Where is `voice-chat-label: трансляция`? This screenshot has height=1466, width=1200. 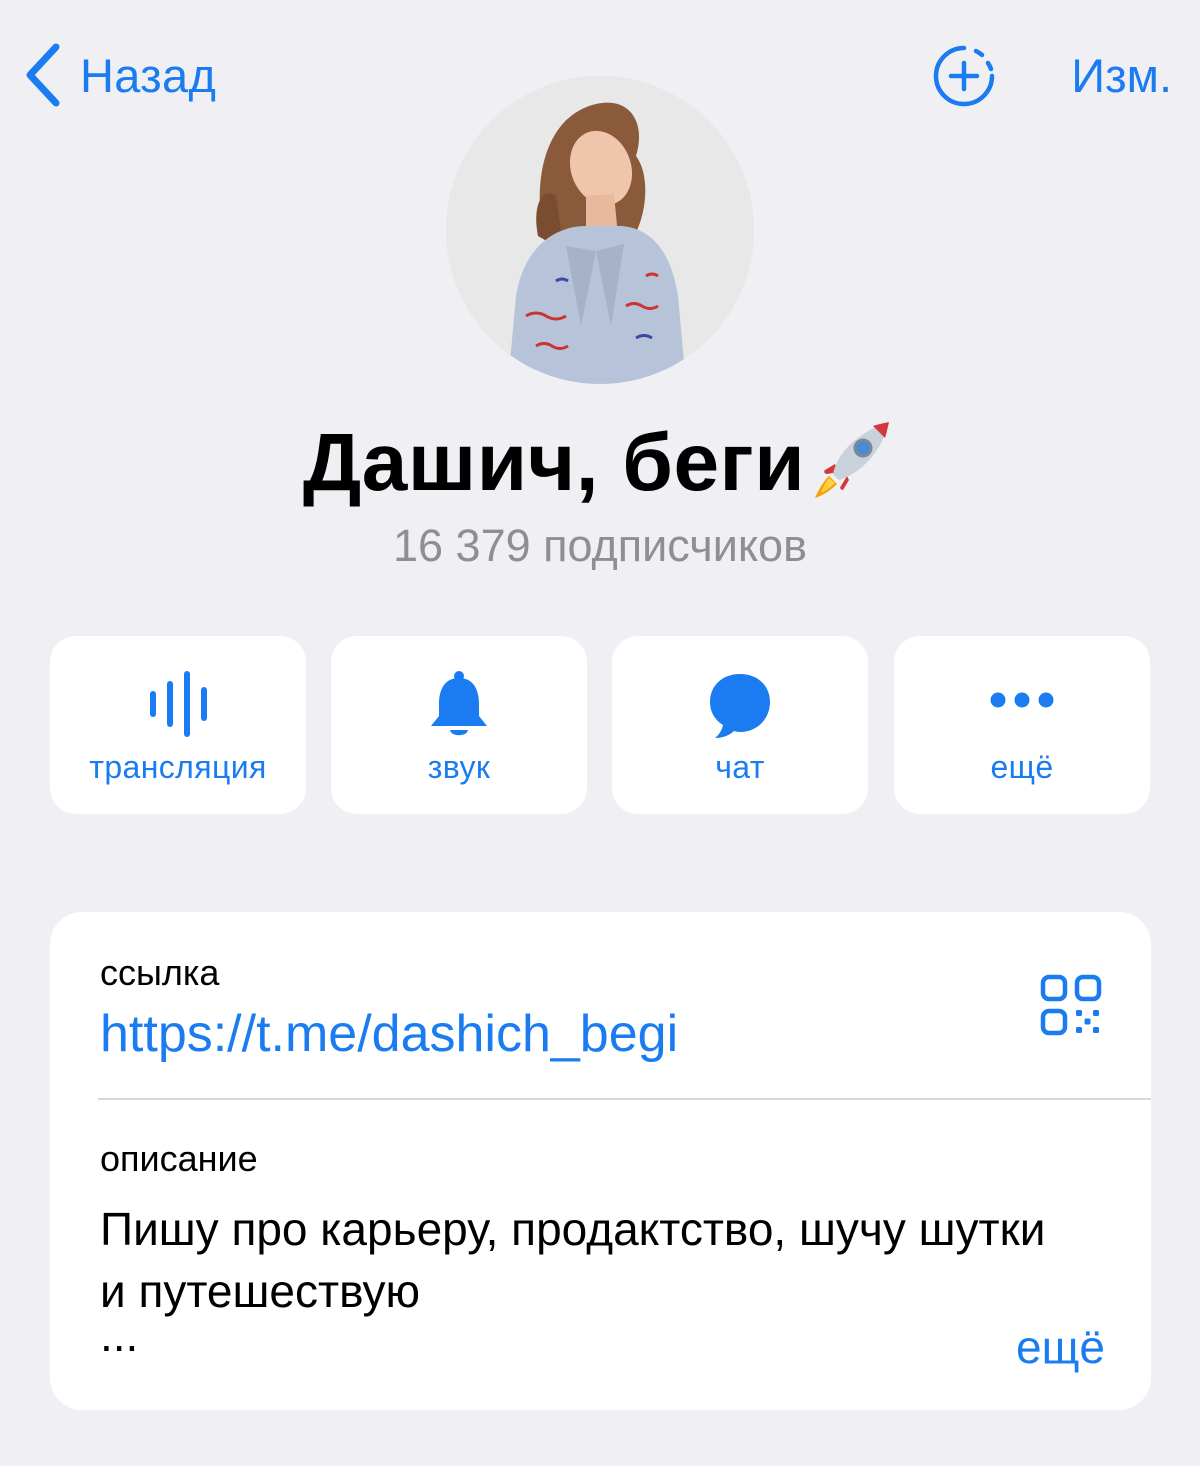 voice-chat-label: трансляция is located at coordinates (178, 767).